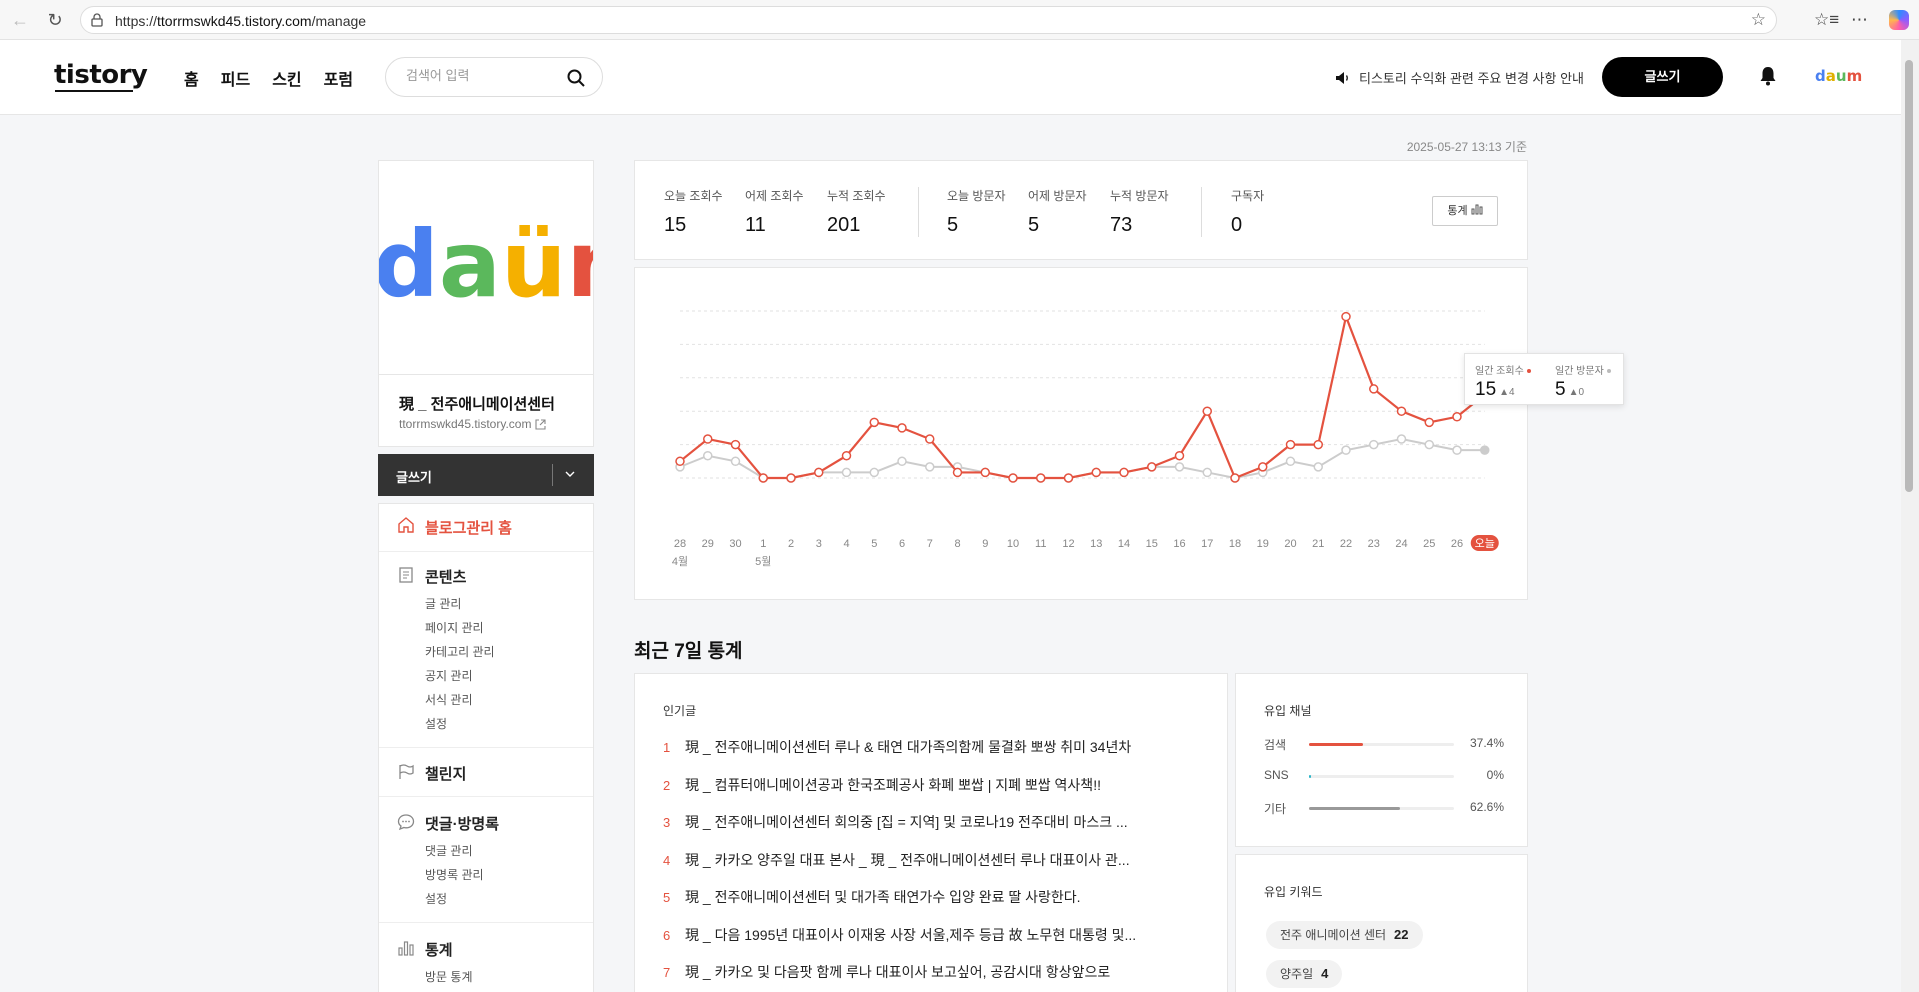  What do you see at coordinates (1471, 78) in the screenshot?
I see `notice-text: 티스토리 수익화 관련 주요 변경 사항 안내` at bounding box center [1471, 78].